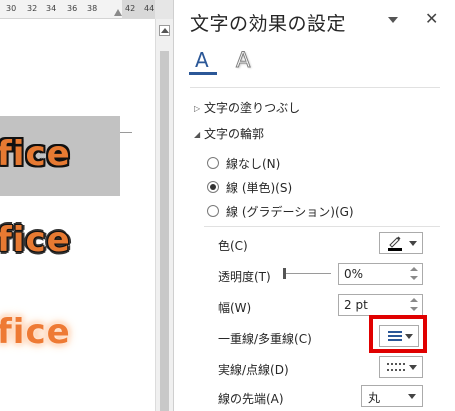  Describe the element at coordinates (395, 336) in the screenshot. I see `compound-lines-icon` at that location.